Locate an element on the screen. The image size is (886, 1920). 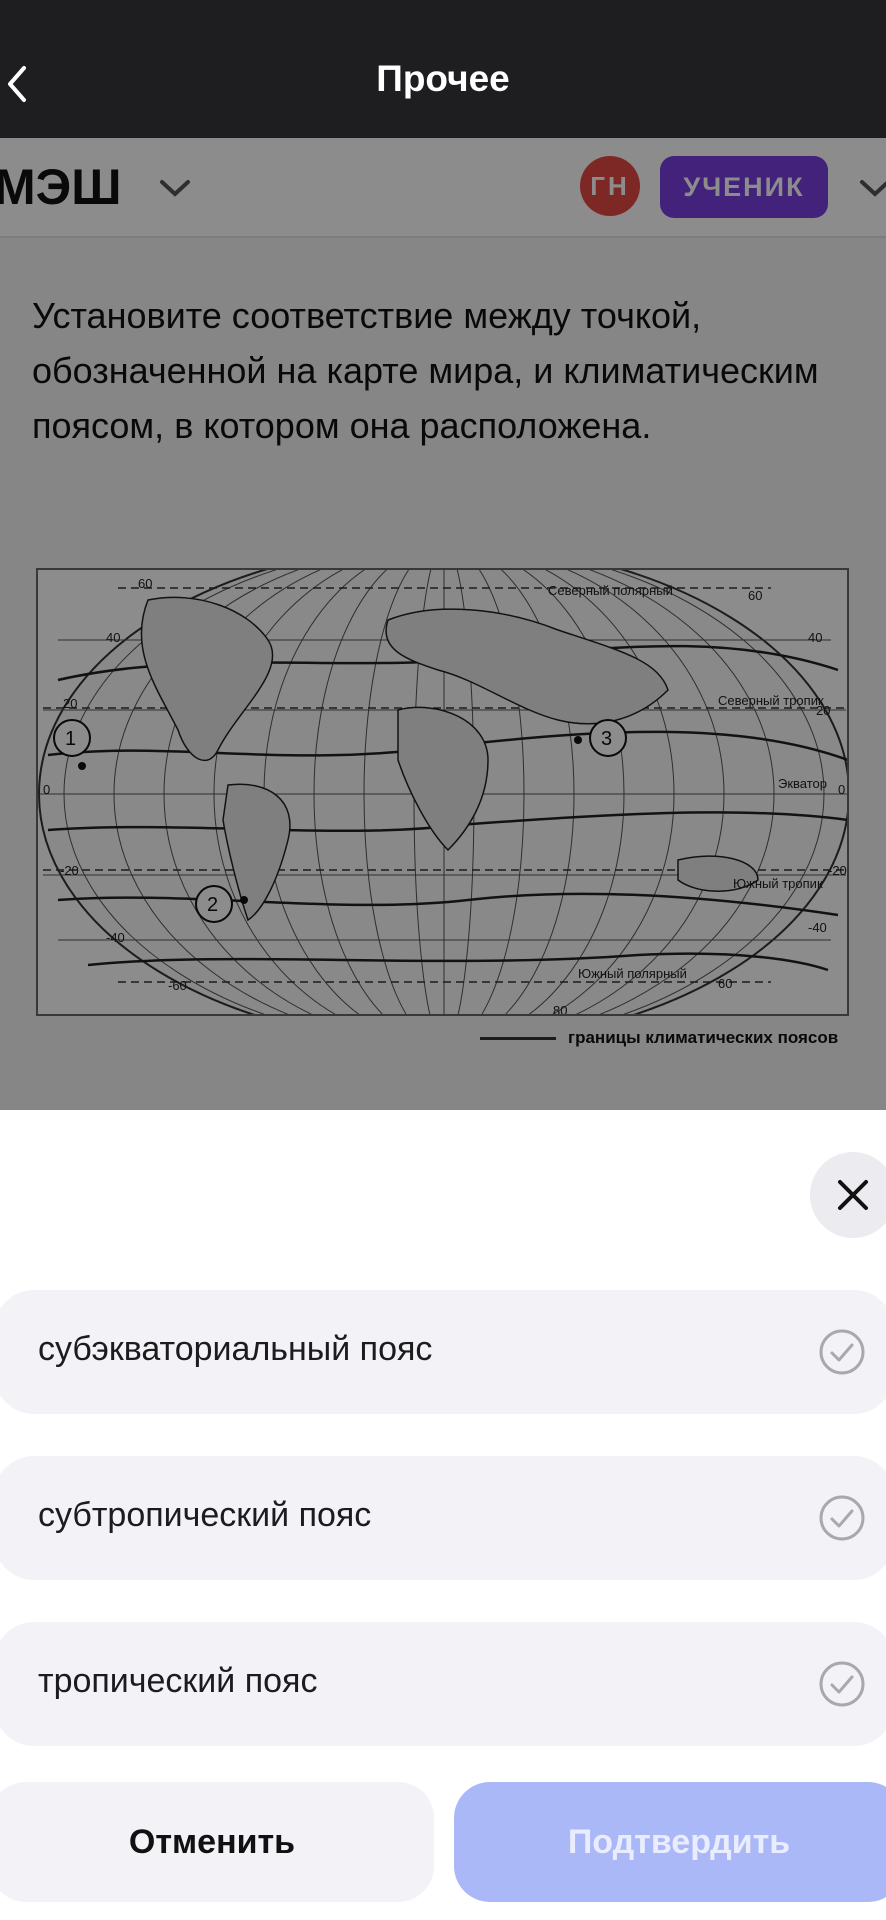
answer-option: тропический пояс is located at coordinates (443, 1684).